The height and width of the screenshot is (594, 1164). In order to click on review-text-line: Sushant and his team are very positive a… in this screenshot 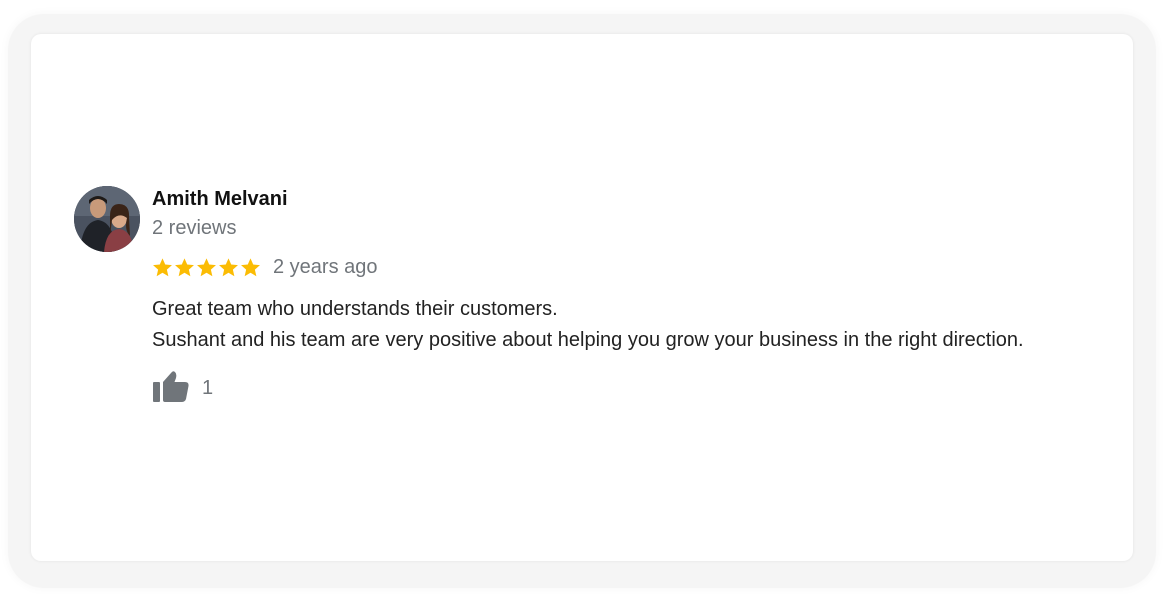, I will do `click(588, 340)`.